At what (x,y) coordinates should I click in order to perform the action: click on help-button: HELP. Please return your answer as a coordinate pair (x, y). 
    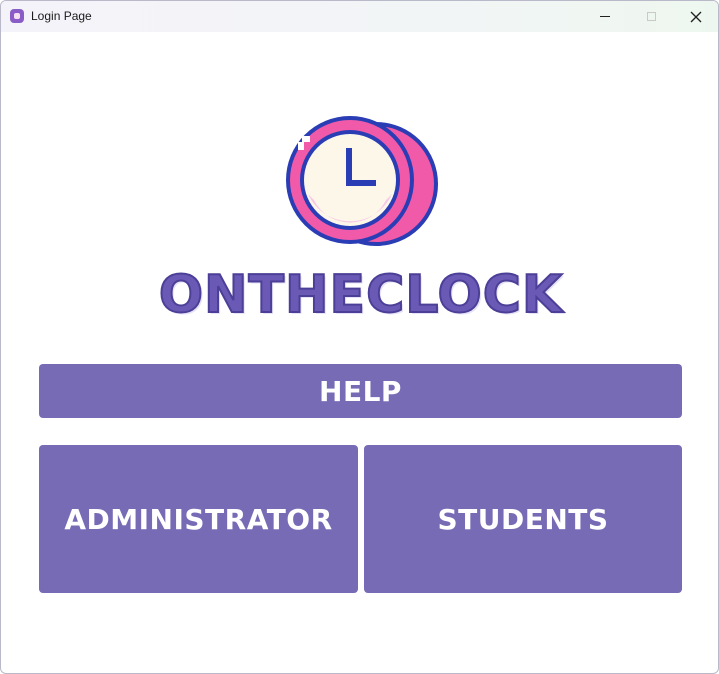
    Looking at the image, I should click on (360, 391).